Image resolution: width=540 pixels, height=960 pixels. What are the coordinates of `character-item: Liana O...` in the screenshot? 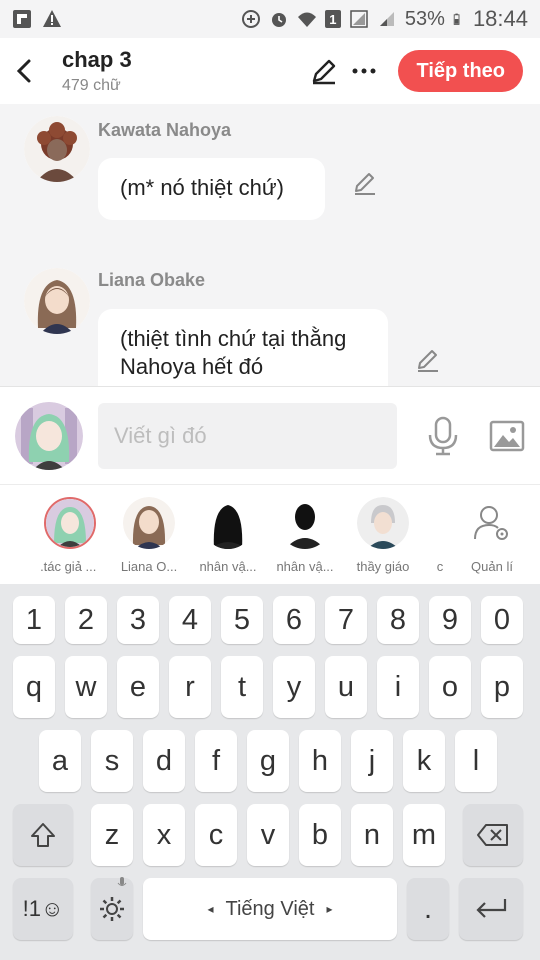 It's located at (149, 535).